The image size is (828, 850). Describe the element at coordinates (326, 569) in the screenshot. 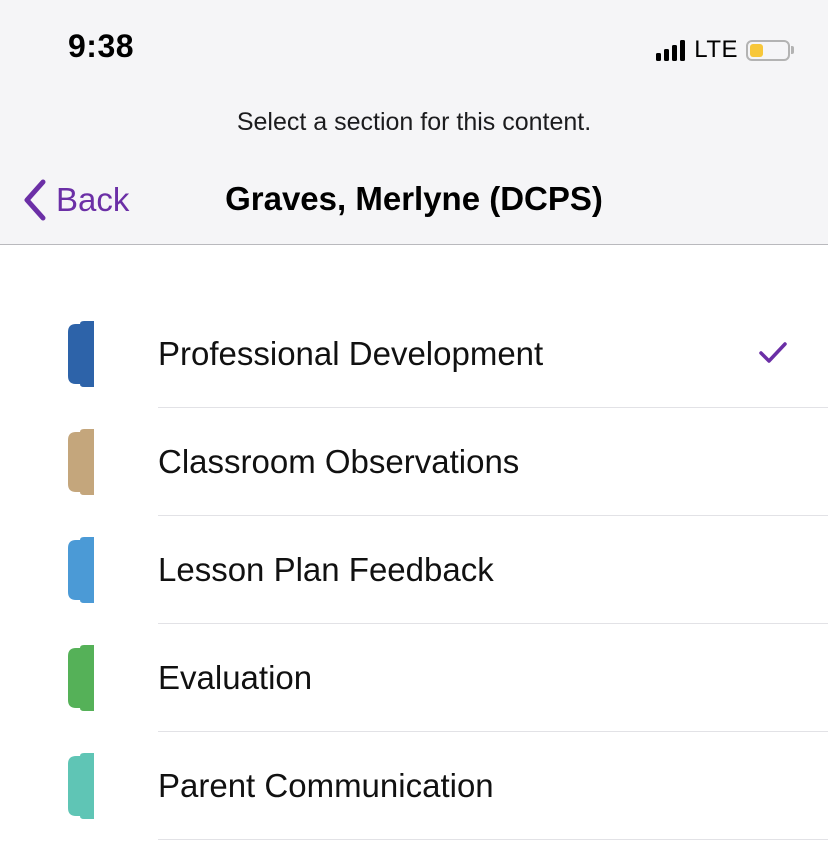

I see `section-label: Lesson Plan Feedback` at that location.